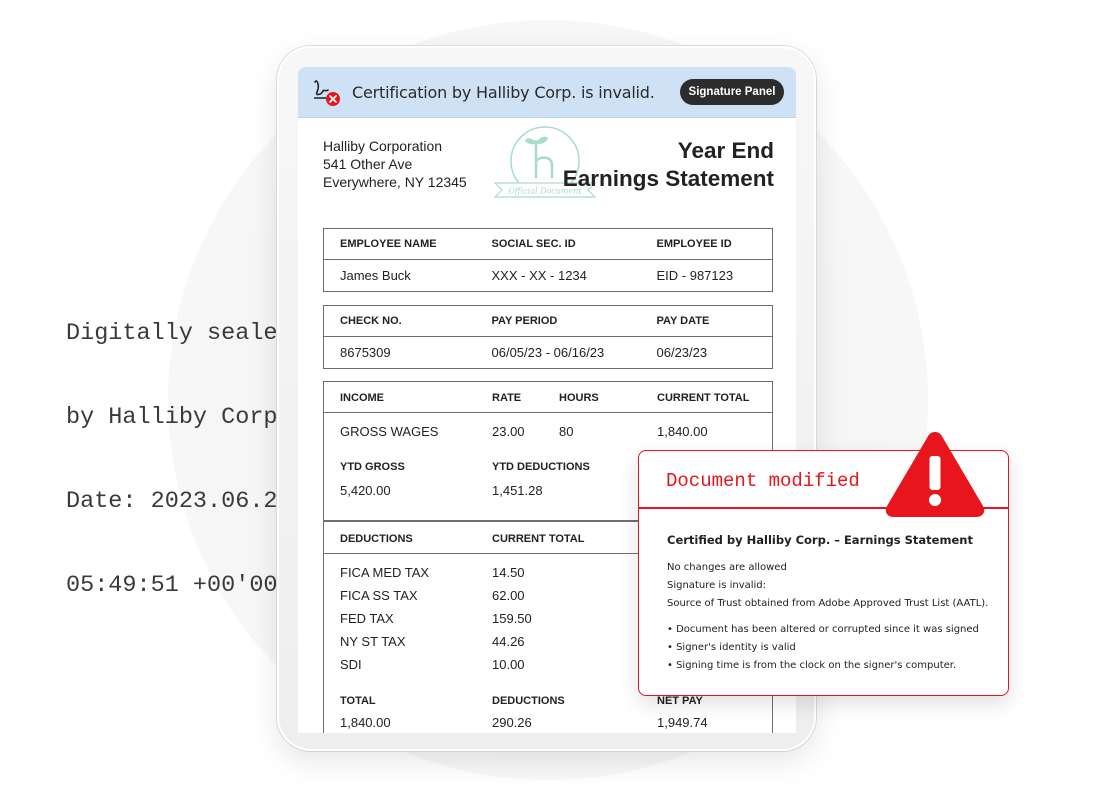 The width and height of the screenshot is (1093, 796). What do you see at coordinates (508, 595) in the screenshot?
I see `deduction-value: 62.00` at bounding box center [508, 595].